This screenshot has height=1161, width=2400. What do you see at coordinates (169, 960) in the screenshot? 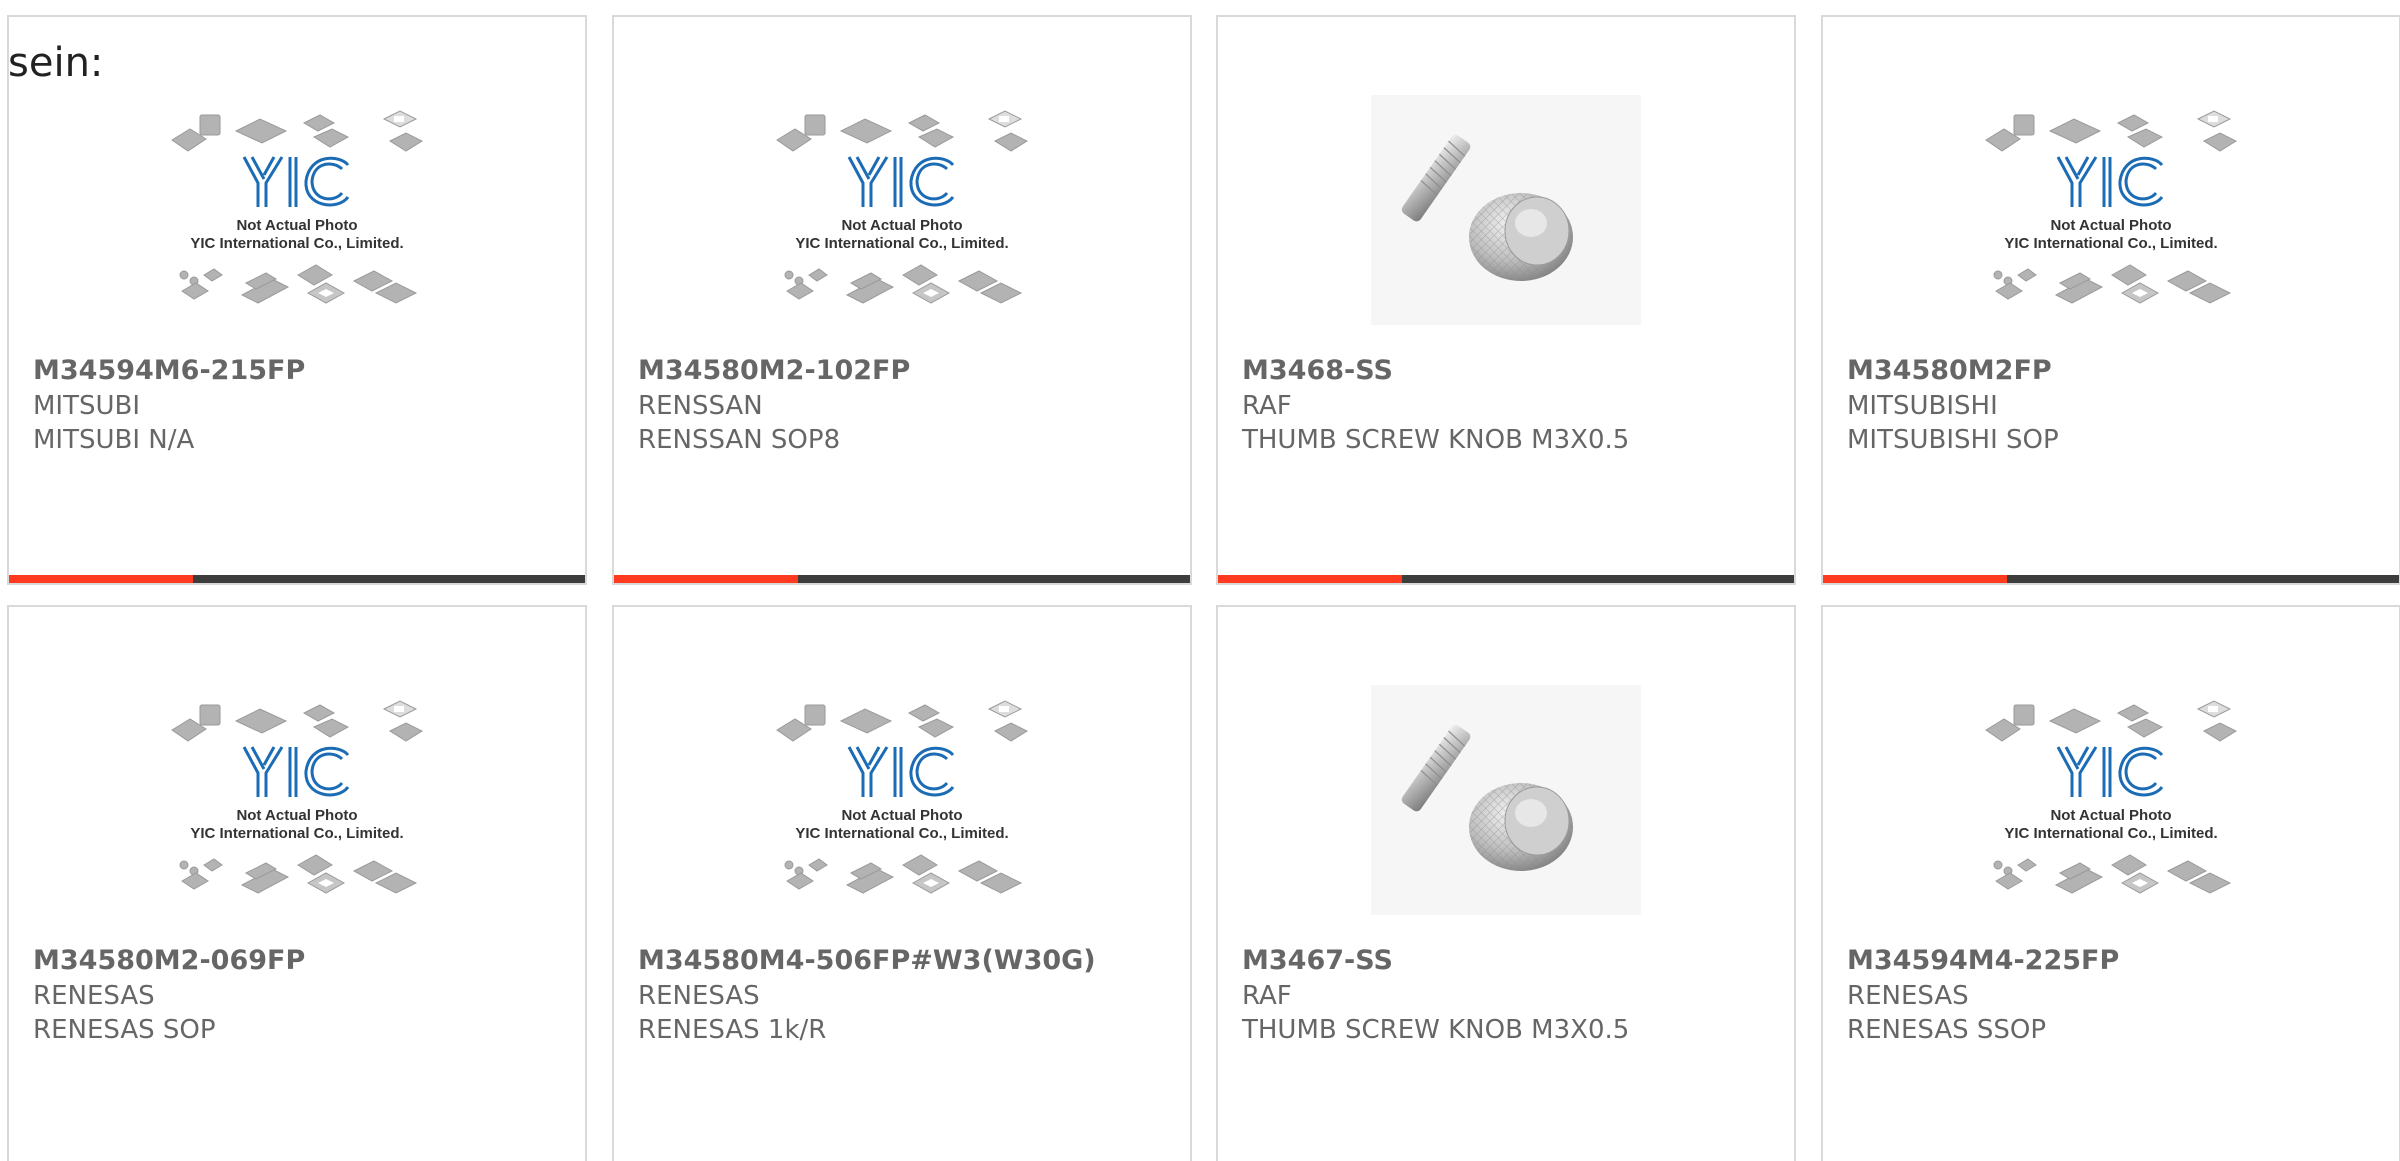
I see `part-number-link: M34580M2-069FP` at bounding box center [169, 960].